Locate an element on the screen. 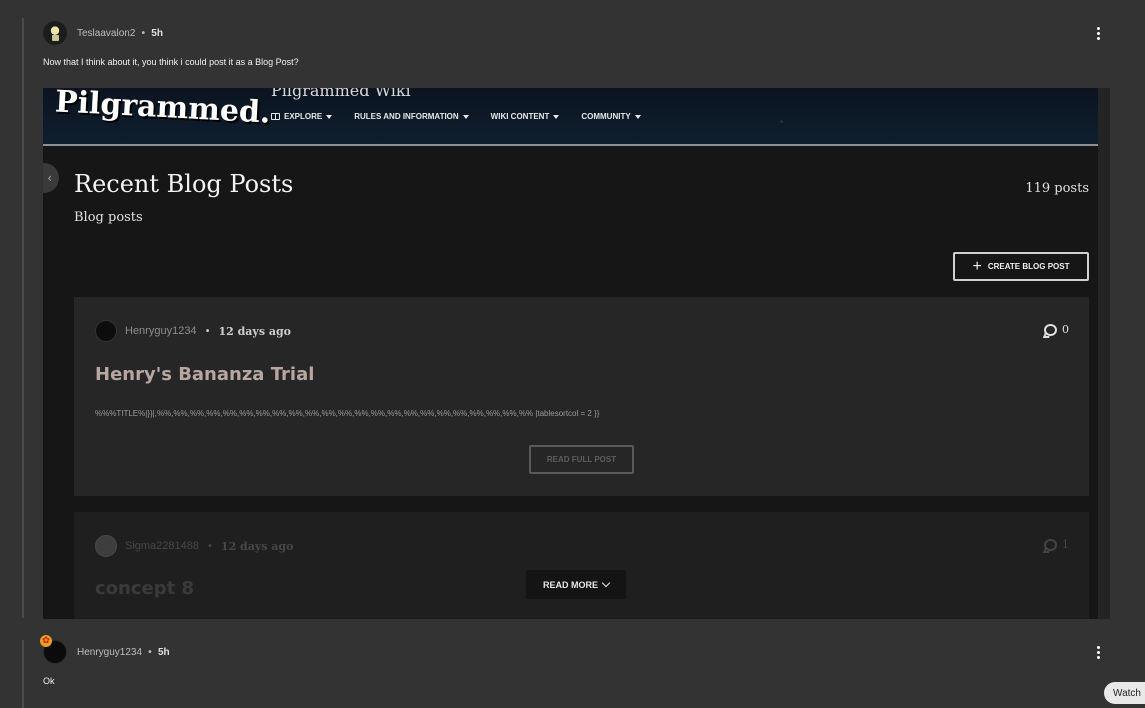 Image resolution: width=1145 pixels, height=708 pixels. reply-header: Teslaavalon2 • 5h is located at coordinates (579, 33).